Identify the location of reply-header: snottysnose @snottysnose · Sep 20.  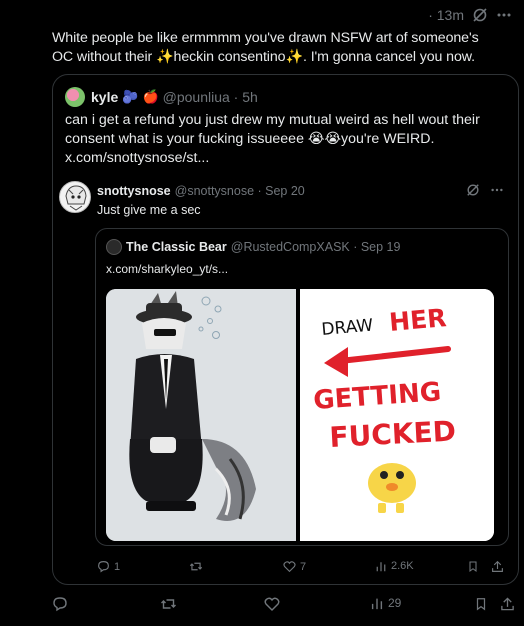
(201, 191).